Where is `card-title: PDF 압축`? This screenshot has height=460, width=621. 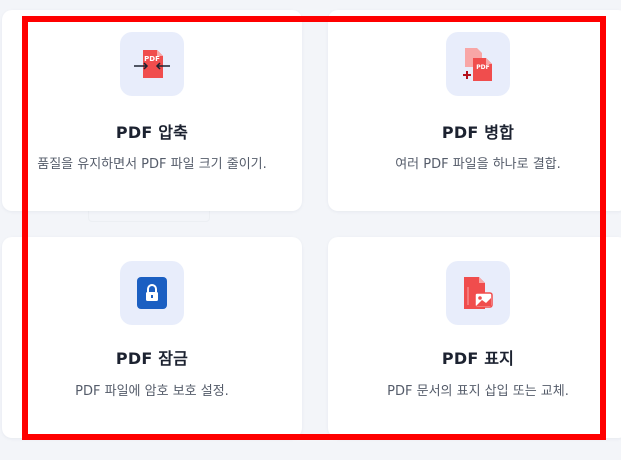
card-title: PDF 압축 is located at coordinates (152, 132).